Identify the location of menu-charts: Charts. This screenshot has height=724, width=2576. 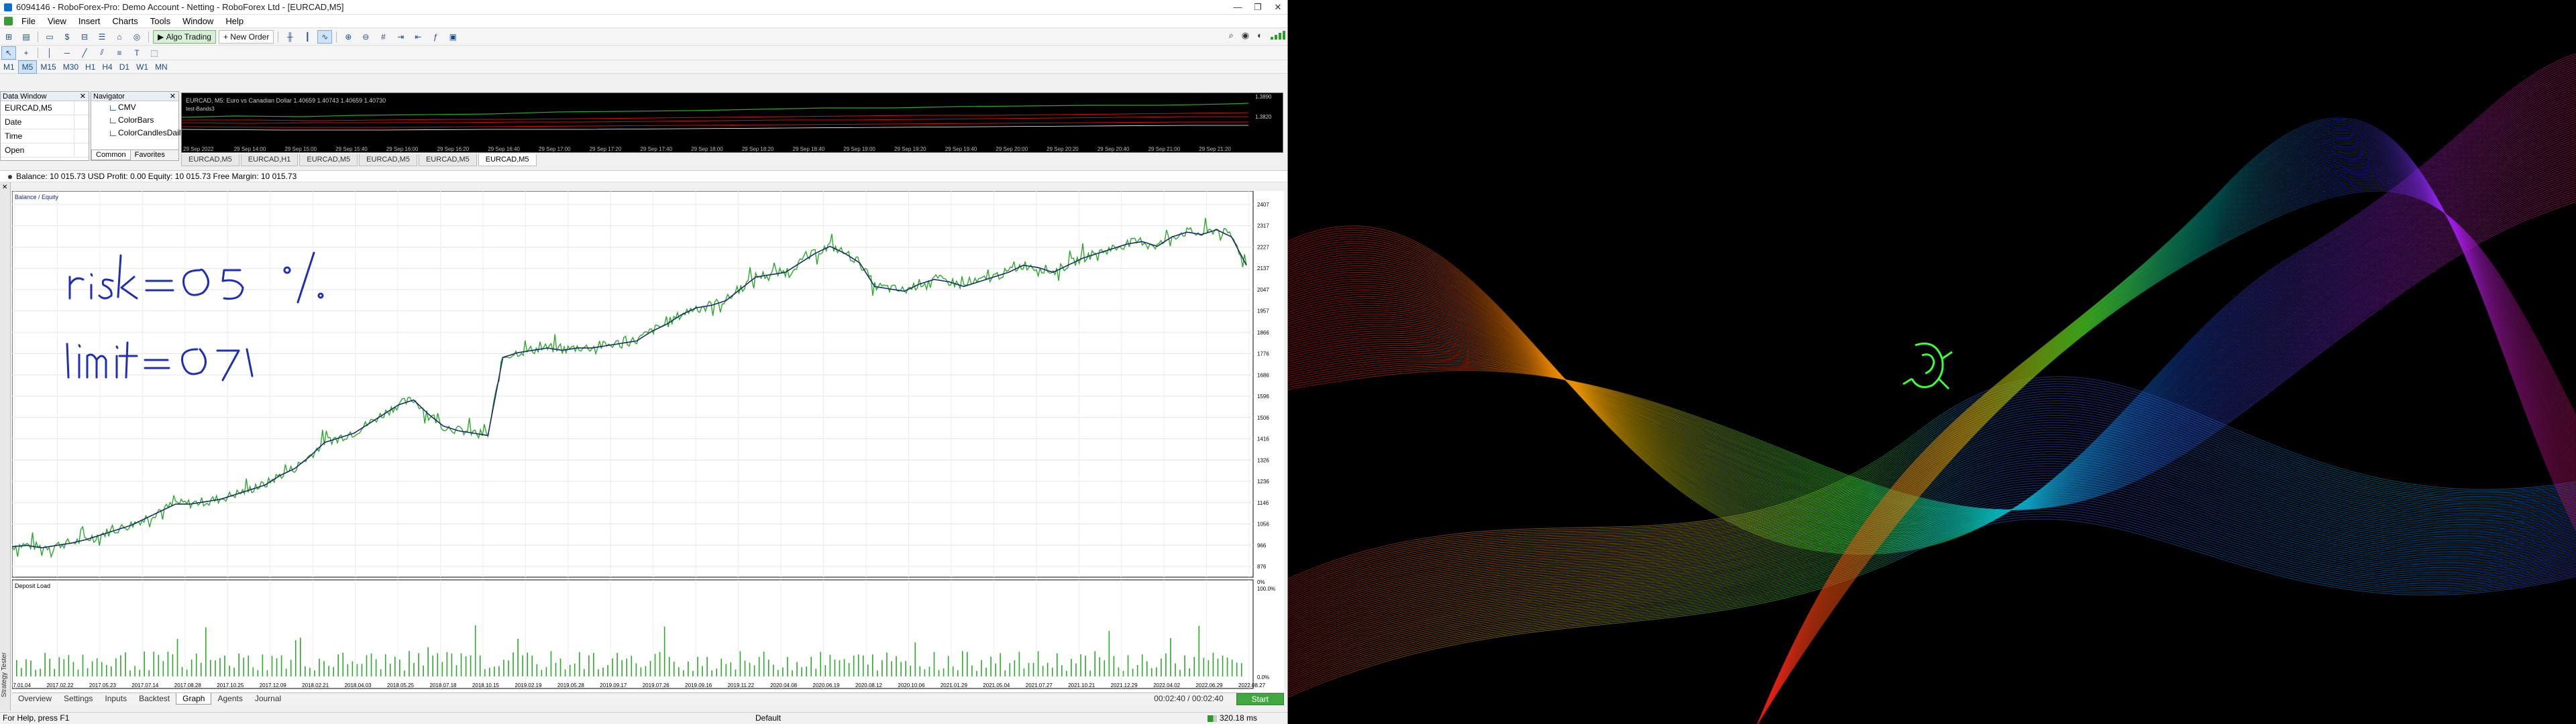
(125, 21).